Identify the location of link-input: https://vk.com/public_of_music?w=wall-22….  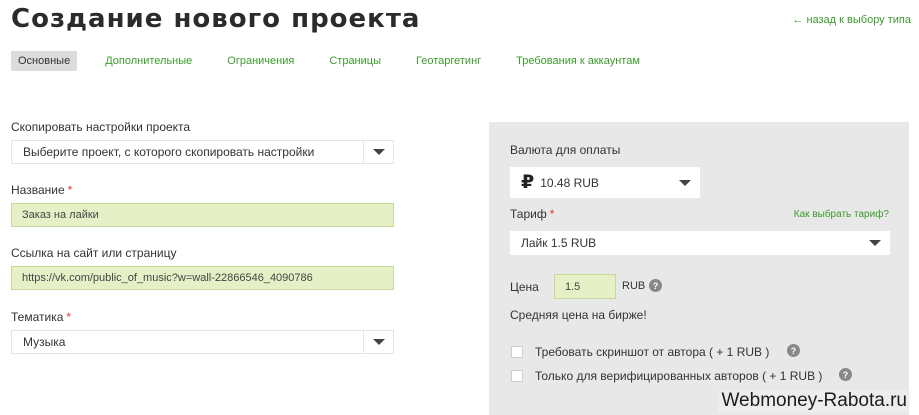
(202, 278).